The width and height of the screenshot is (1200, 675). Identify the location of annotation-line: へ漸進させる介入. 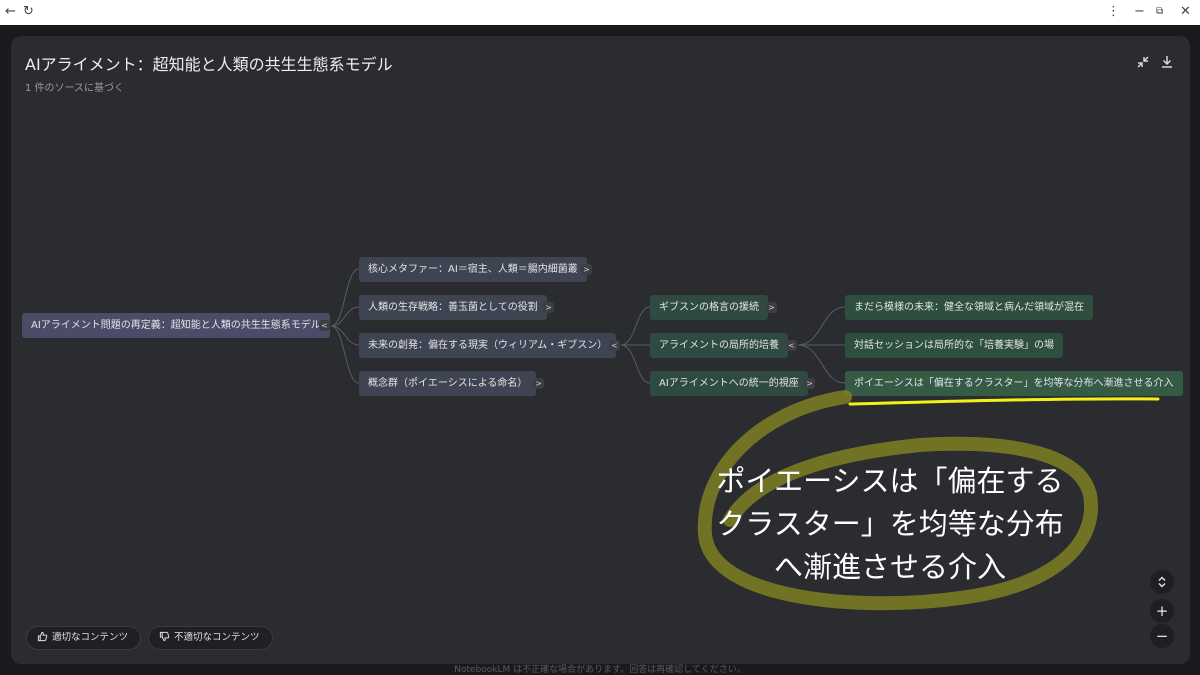
(889, 567).